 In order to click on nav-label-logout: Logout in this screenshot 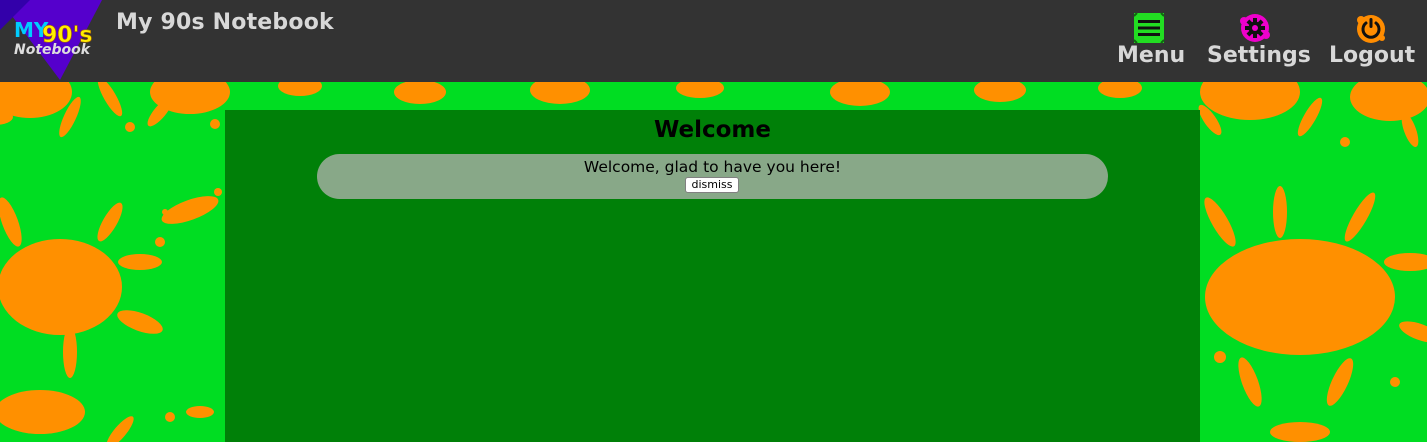, I will do `click(1372, 55)`.